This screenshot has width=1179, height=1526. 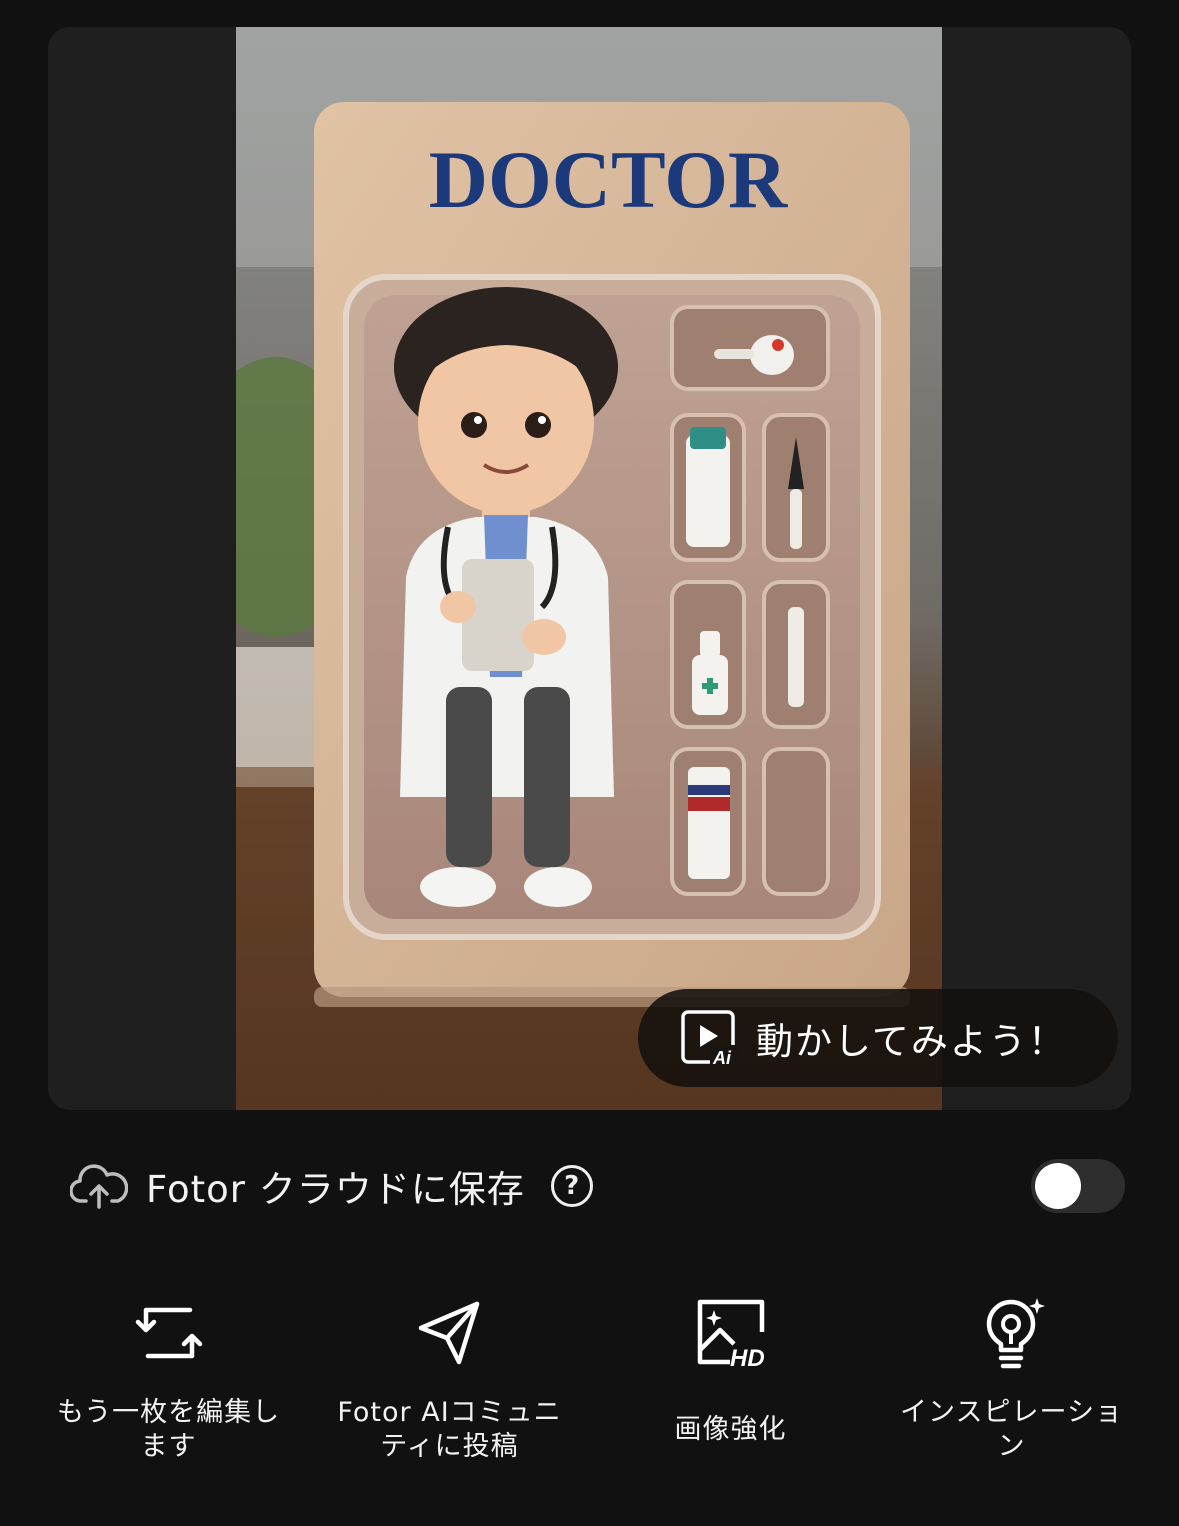 I want to click on ai-play-icon: Ai, so click(x=709, y=1038).